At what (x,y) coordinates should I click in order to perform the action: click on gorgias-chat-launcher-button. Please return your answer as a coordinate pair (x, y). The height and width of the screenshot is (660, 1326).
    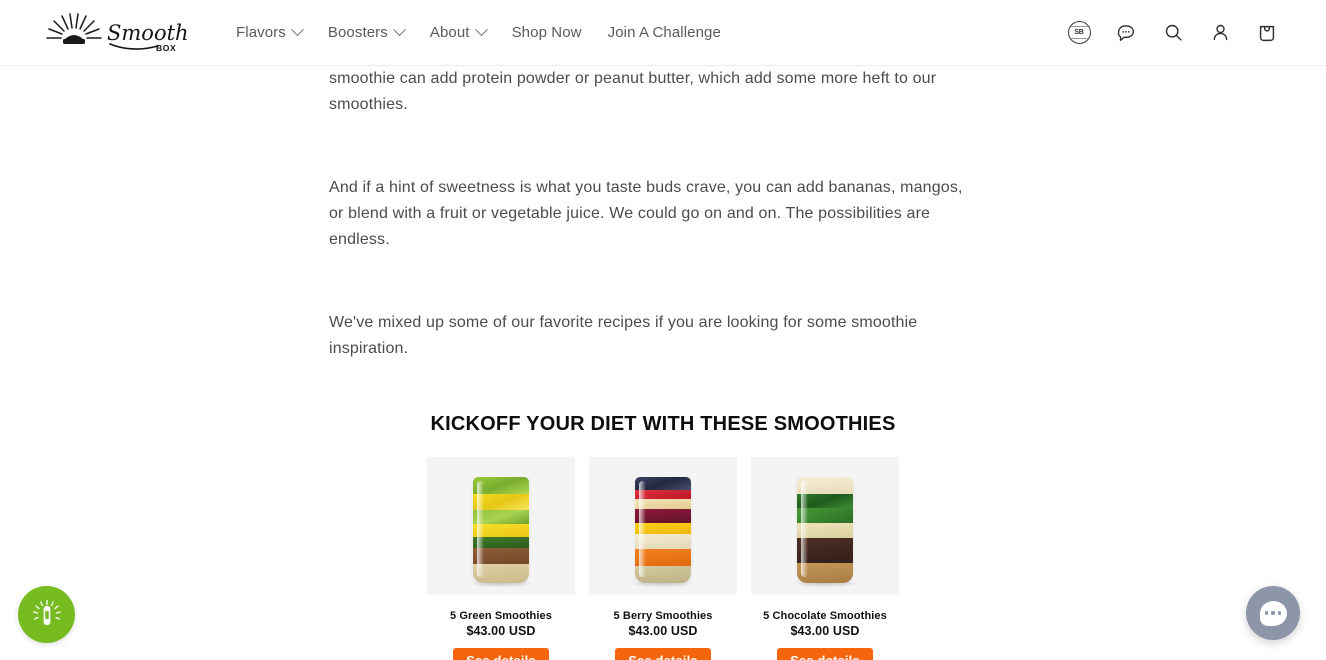
    Looking at the image, I should click on (1273, 613).